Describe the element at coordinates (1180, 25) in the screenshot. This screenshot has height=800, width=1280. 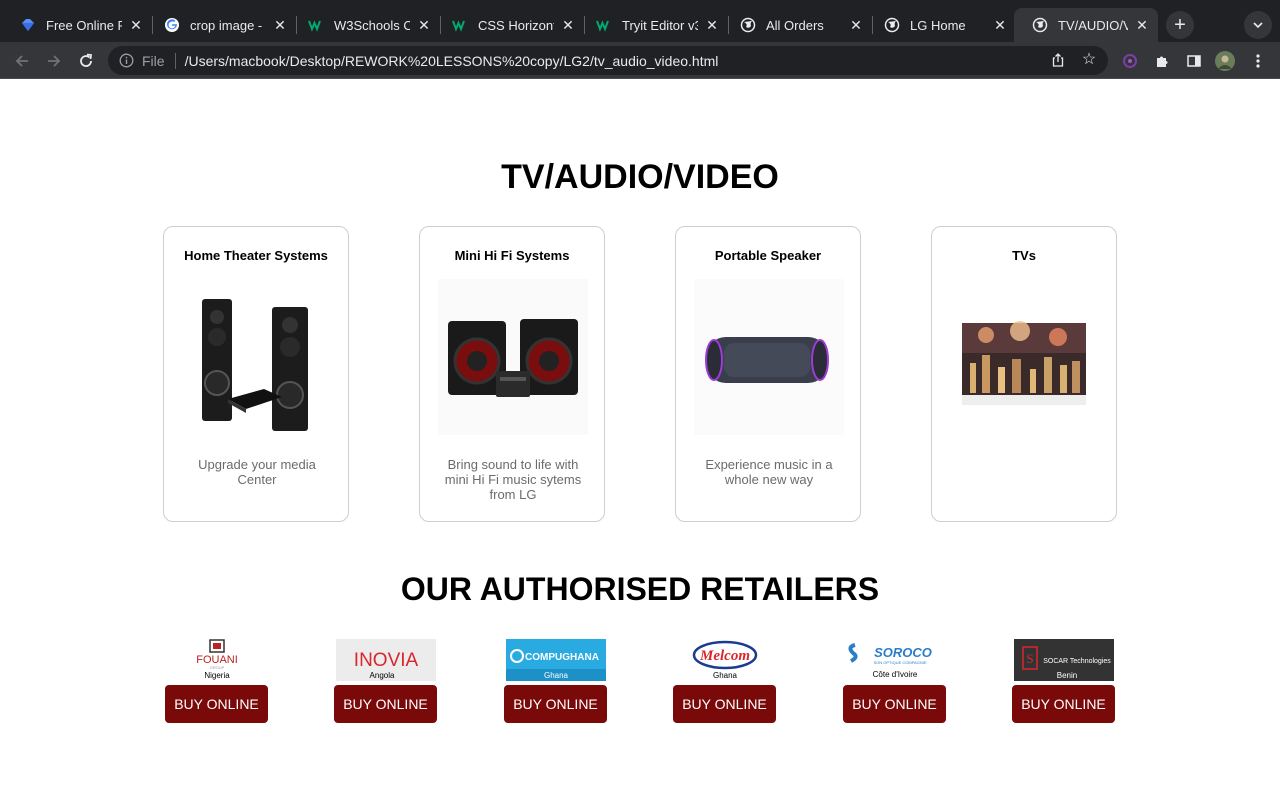
I see `new-tab-button: +` at that location.